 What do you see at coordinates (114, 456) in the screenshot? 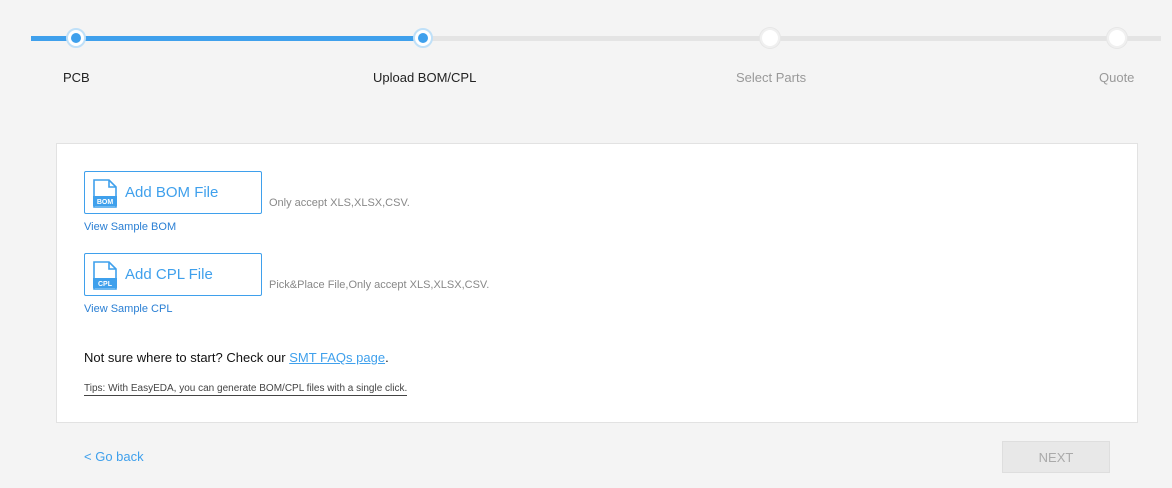
I see `go-back-link: < Go back` at bounding box center [114, 456].